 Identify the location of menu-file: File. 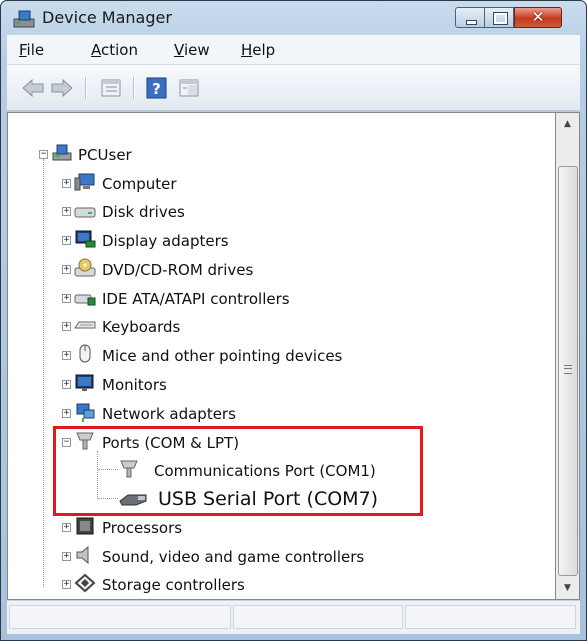
(31, 50).